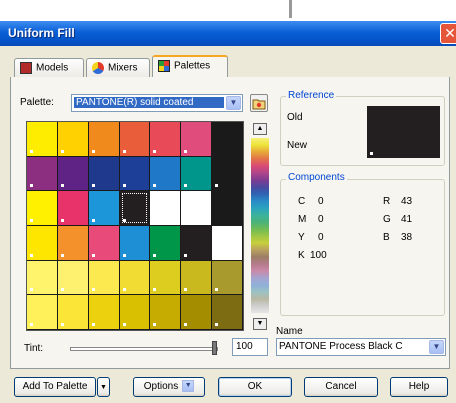 This screenshot has width=456, height=403. Describe the element at coordinates (289, 331) in the screenshot. I see `name-label: Name` at that location.